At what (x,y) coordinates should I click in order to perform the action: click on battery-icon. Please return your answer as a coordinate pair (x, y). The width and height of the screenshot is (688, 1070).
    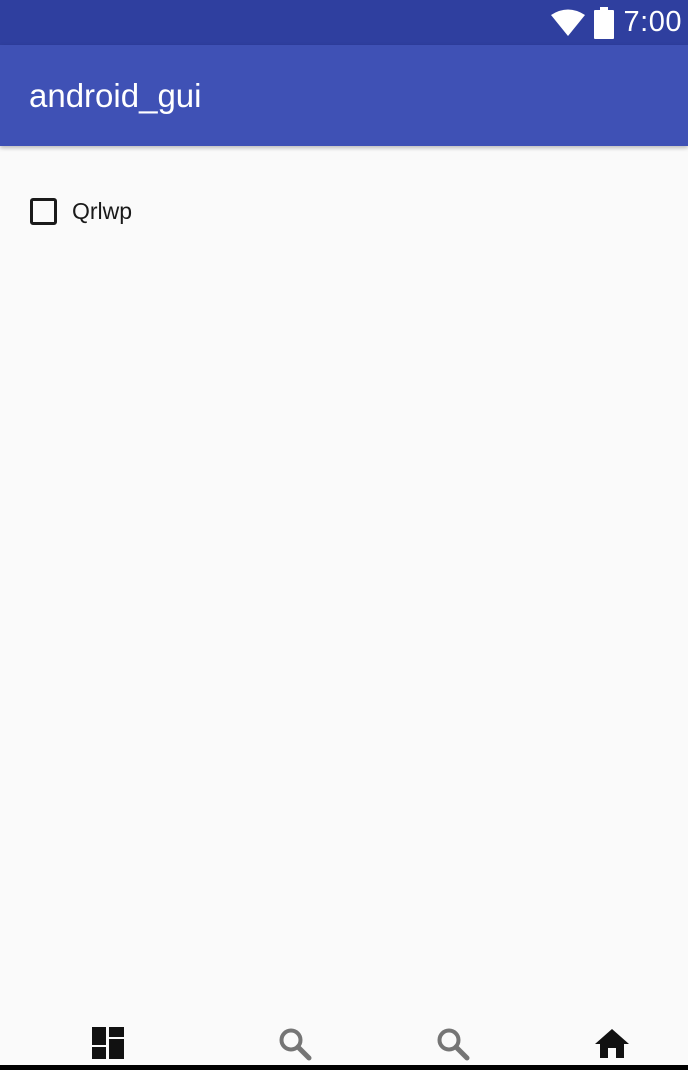
    Looking at the image, I should click on (603, 22).